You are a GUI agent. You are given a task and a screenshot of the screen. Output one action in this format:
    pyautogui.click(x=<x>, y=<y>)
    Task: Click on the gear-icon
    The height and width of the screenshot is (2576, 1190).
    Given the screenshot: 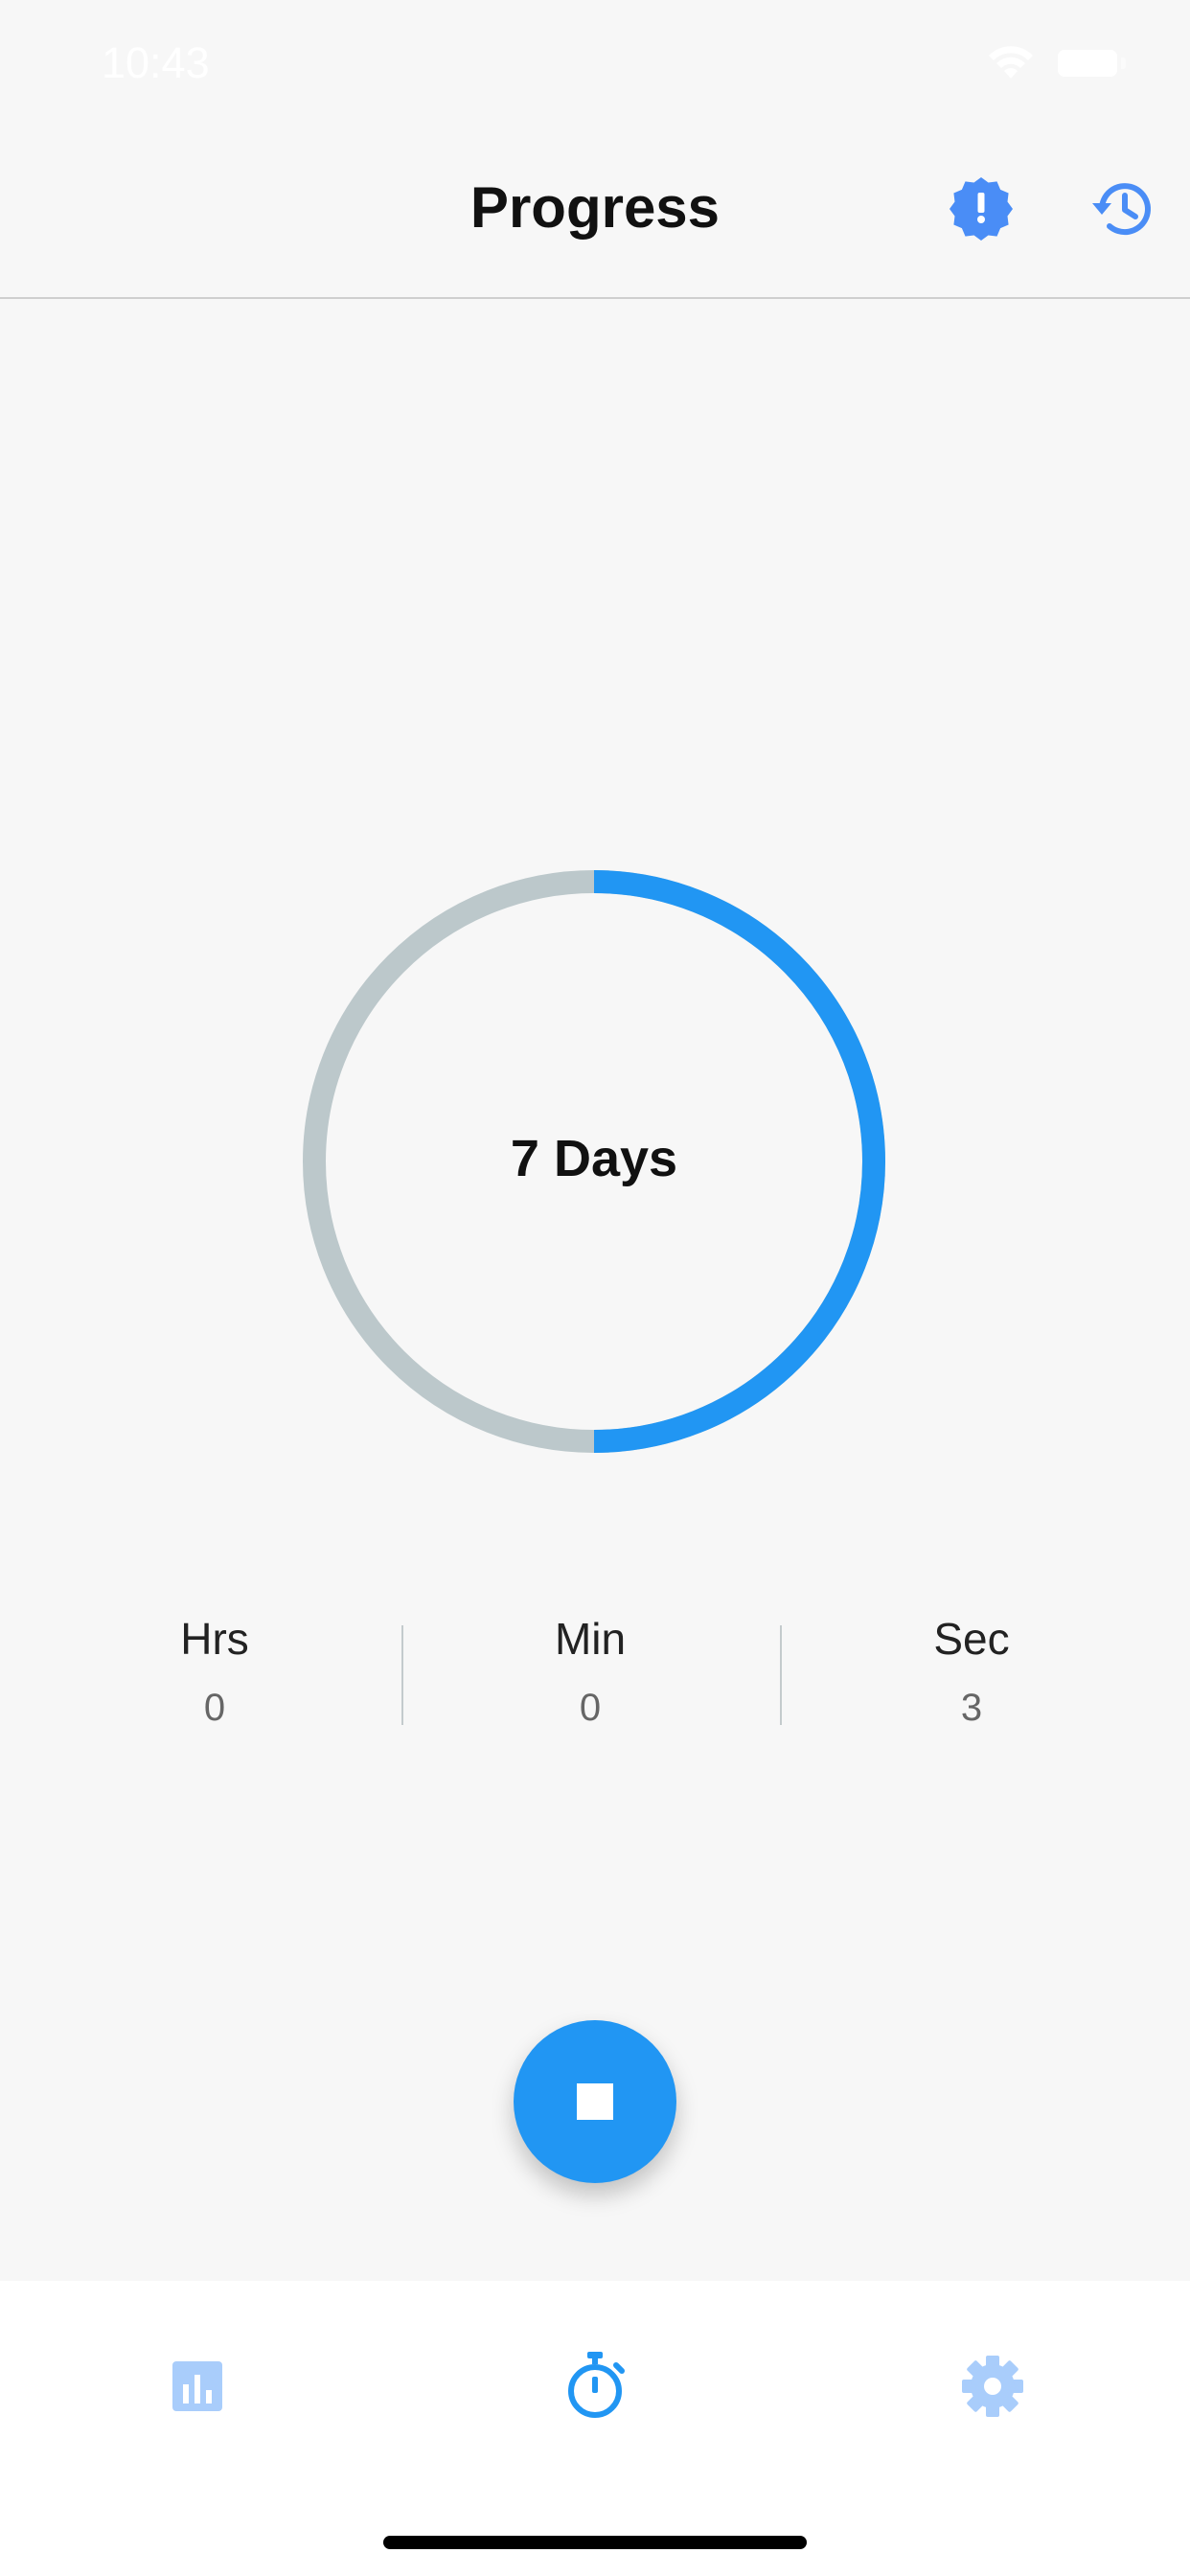 What is the action you would take?
    pyautogui.click(x=992, y=2386)
    